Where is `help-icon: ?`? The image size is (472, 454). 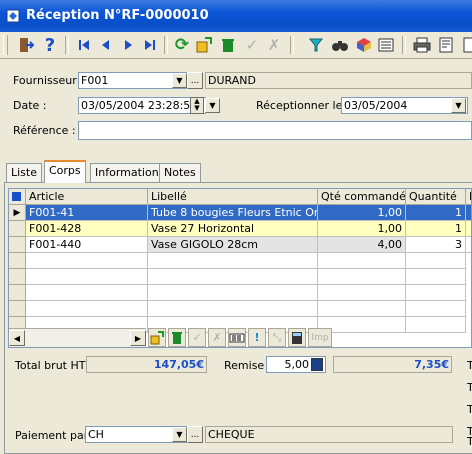 help-icon: ? is located at coordinates (50, 45).